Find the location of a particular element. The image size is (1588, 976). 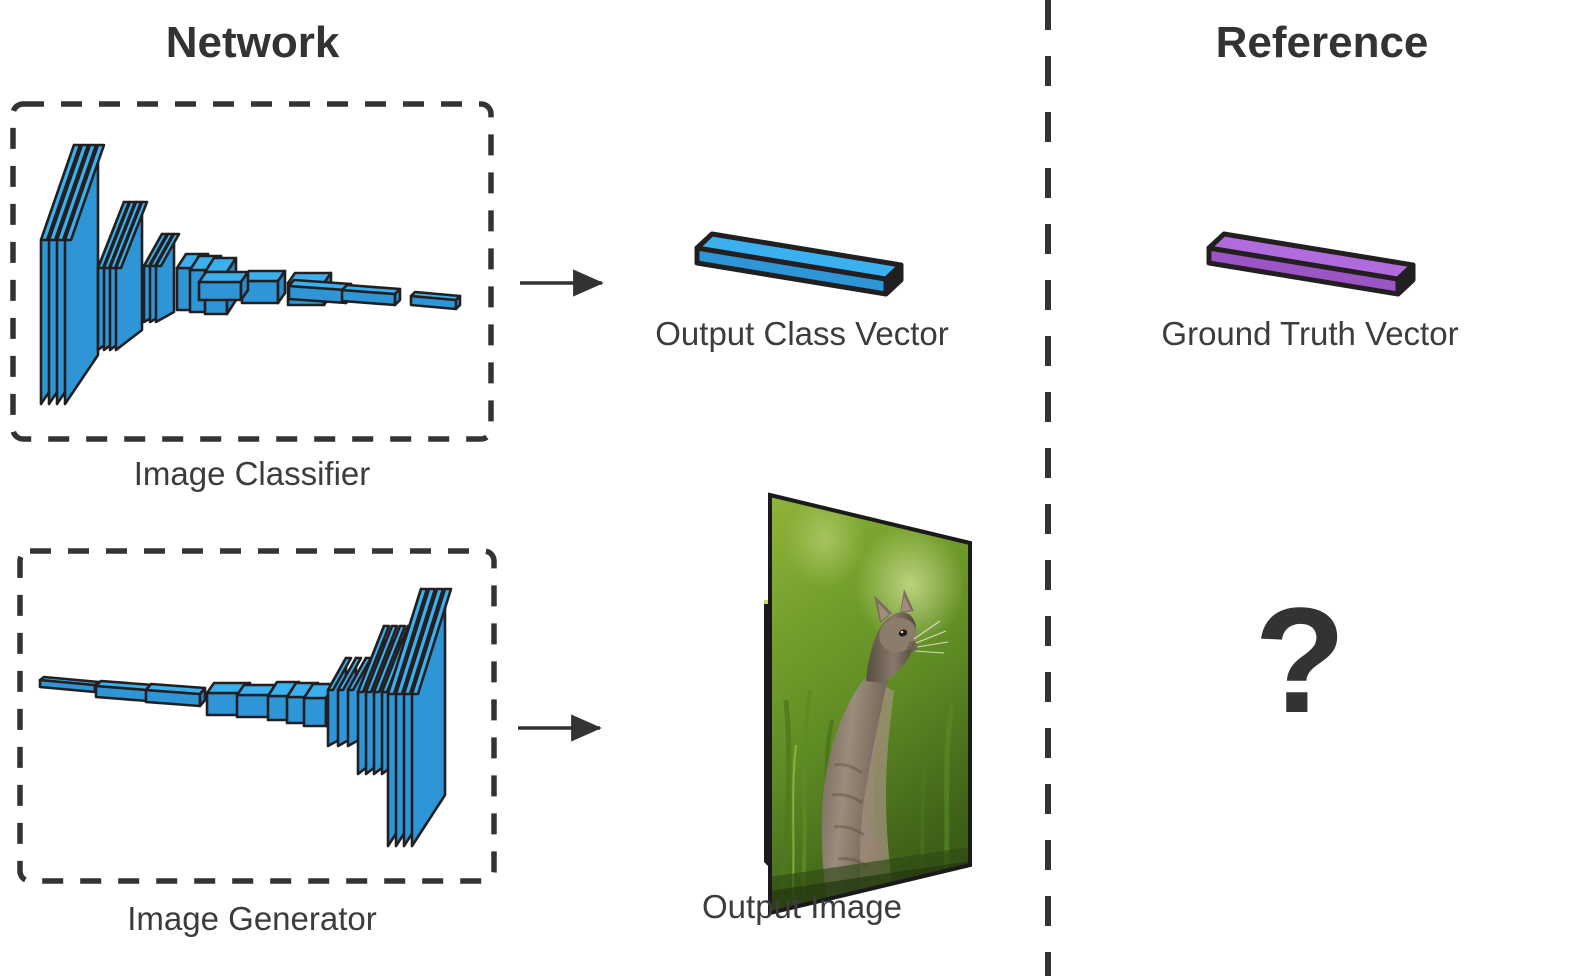

image-generator-caption: Image Generator is located at coordinates (252, 918).